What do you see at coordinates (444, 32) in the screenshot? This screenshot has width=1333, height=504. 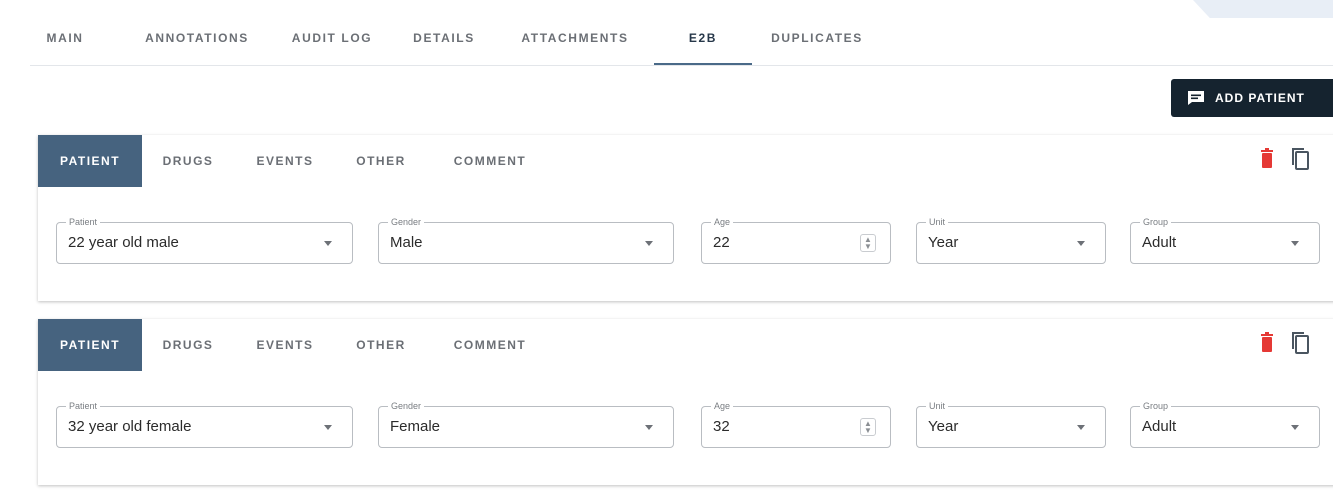 I see `tab-details: DETAILS` at bounding box center [444, 32].